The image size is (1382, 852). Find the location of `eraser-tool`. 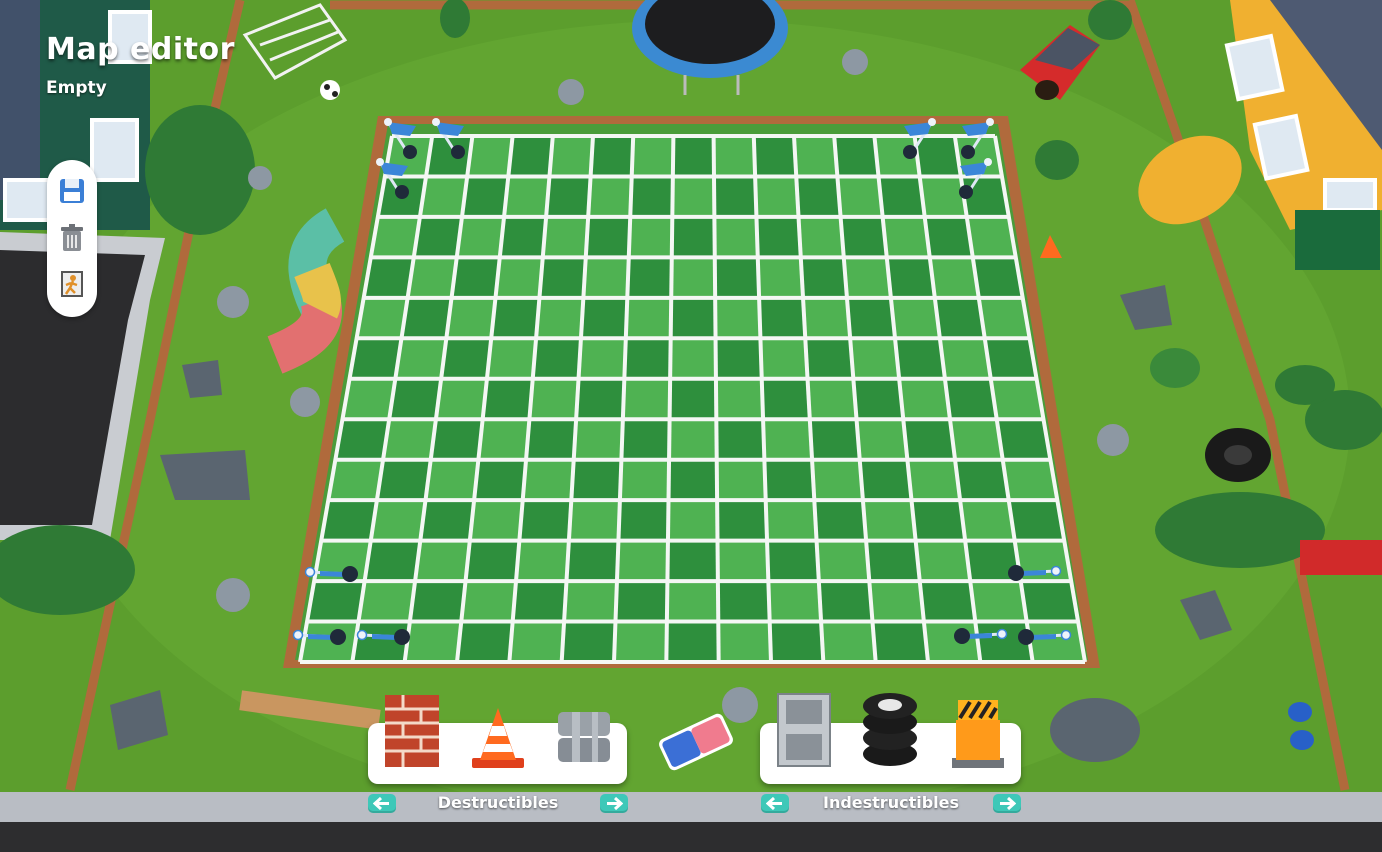

eraser-tool is located at coordinates (696, 742).